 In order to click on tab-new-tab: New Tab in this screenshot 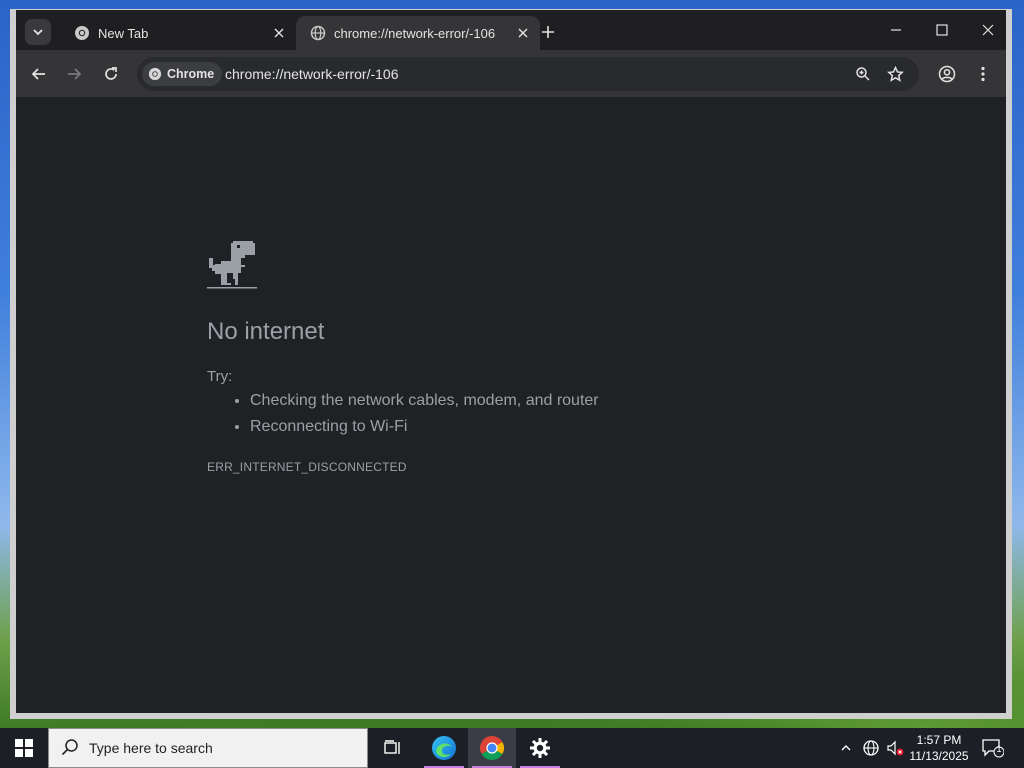, I will do `click(178, 33)`.